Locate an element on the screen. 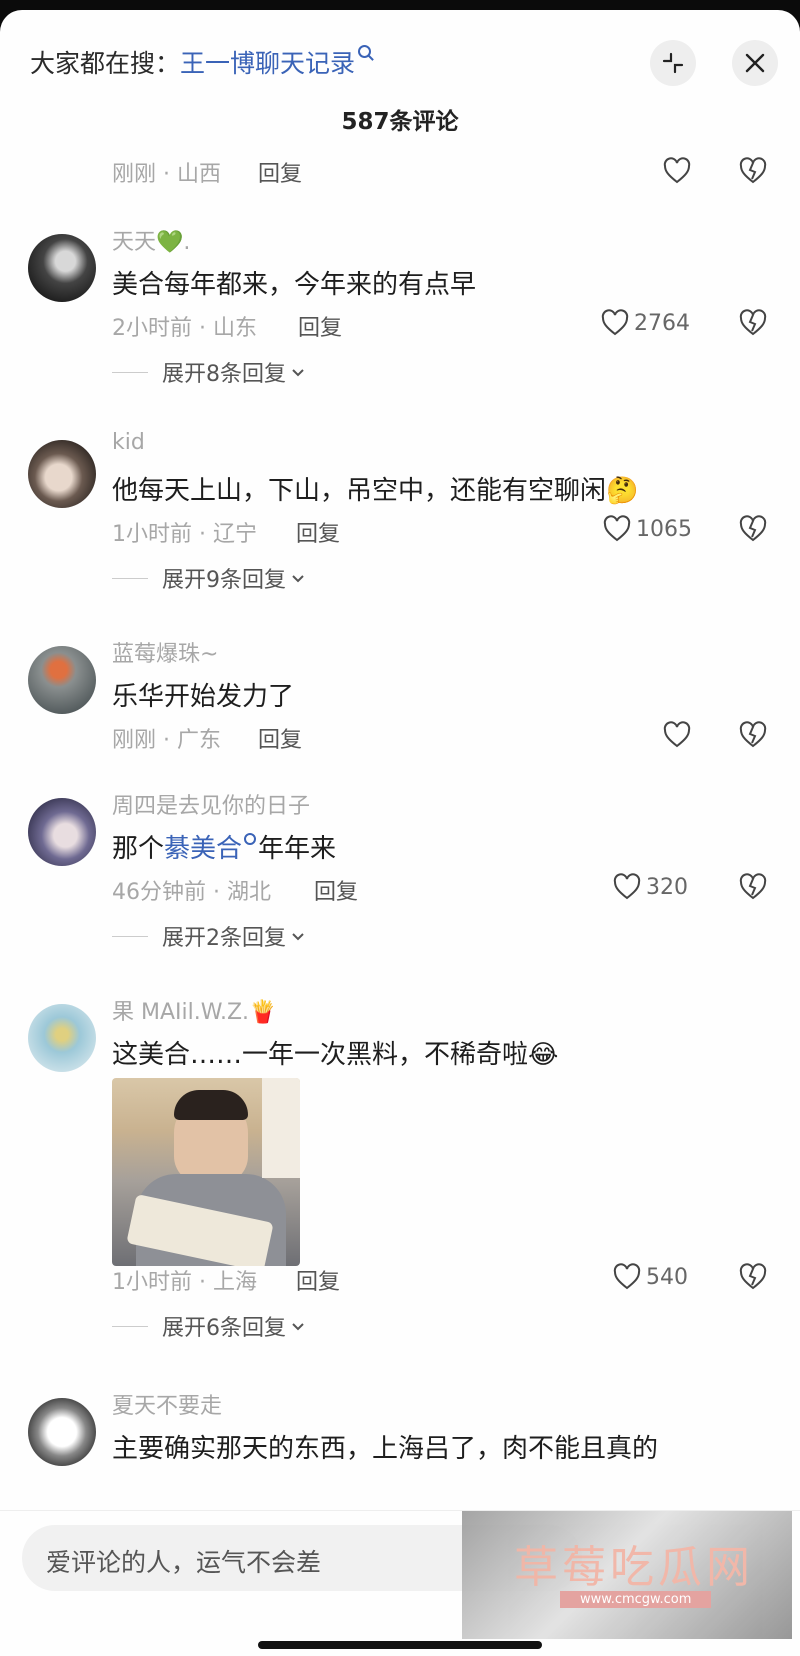 The height and width of the screenshot is (1656, 800). collapse-icon is located at coordinates (673, 63).